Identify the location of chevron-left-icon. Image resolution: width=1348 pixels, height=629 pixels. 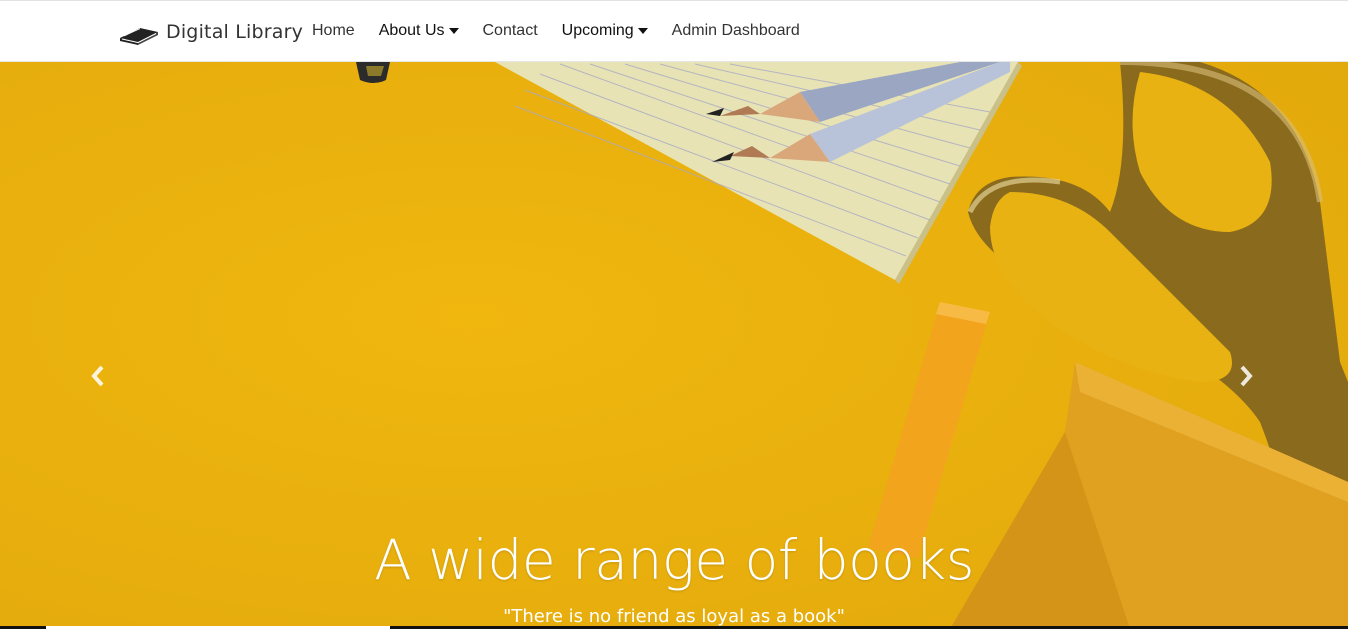
(98, 376).